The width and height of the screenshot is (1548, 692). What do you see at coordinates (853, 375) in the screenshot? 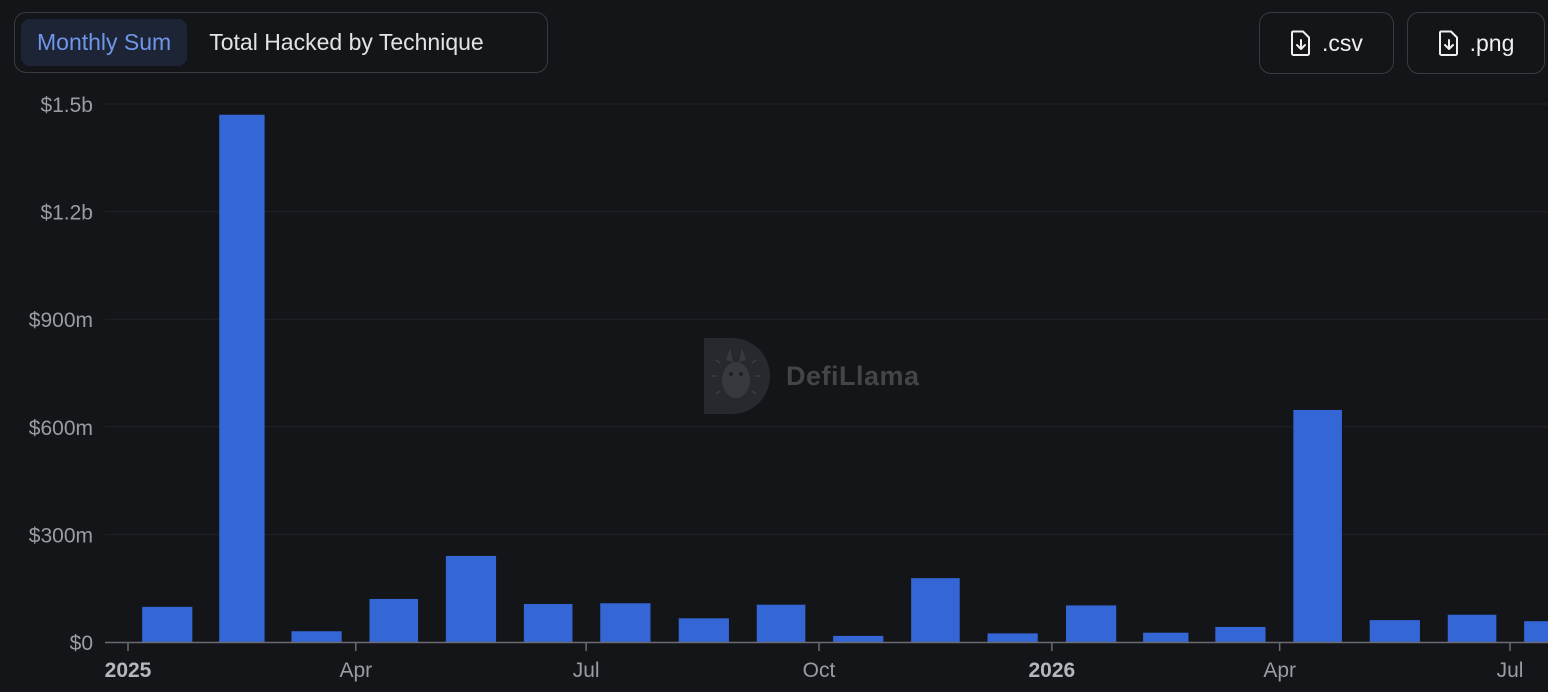
I see `watermark-text: DefiLlama` at bounding box center [853, 375].